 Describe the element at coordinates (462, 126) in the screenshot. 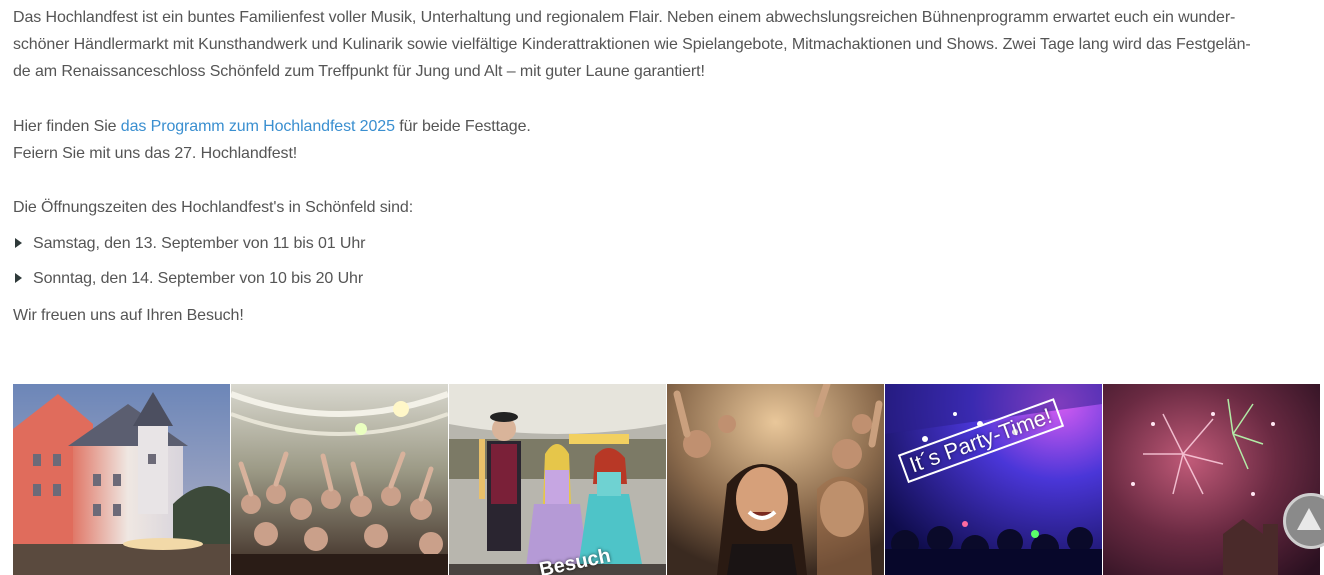

I see `program-suffix: für beide Festtage.` at that location.